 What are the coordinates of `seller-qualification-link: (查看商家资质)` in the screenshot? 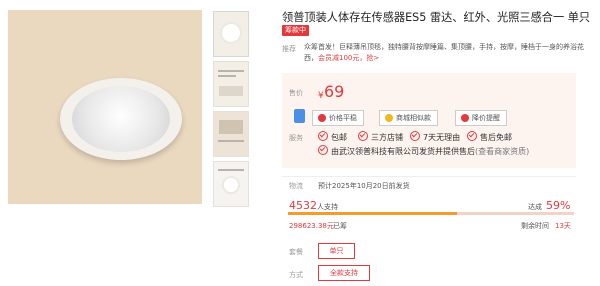 It's located at (502, 151).